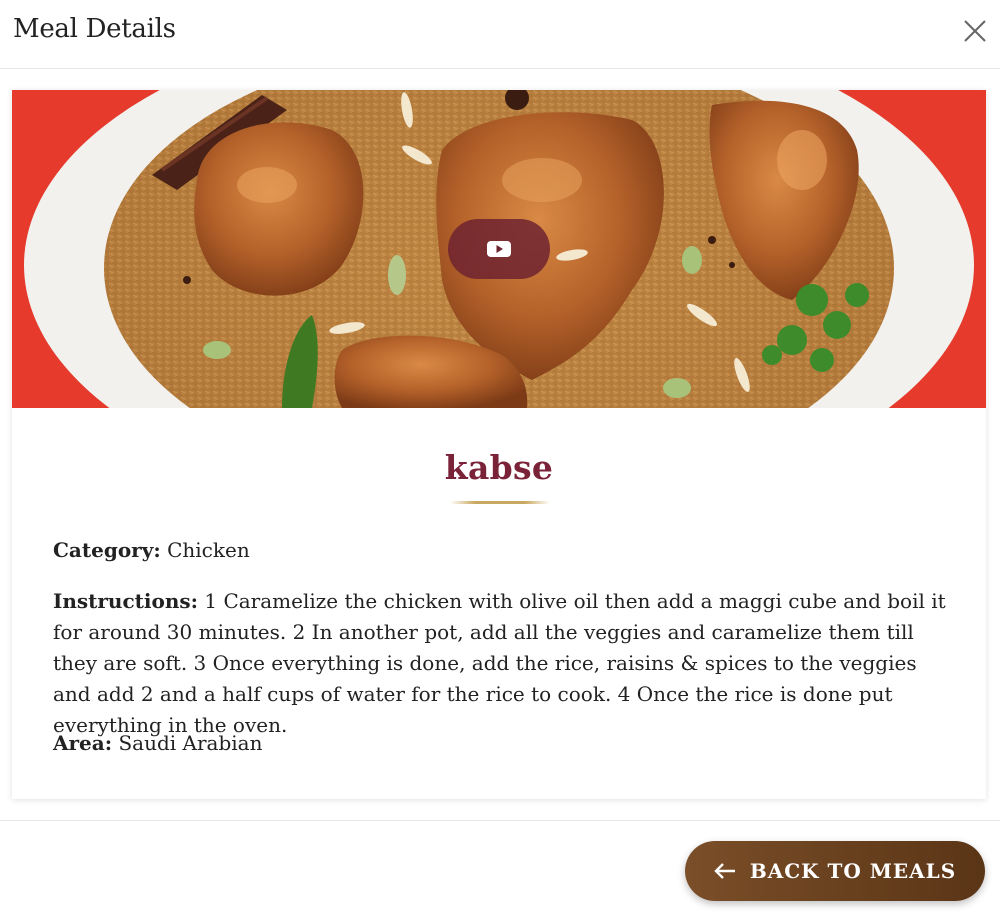  I want to click on title-divider, so click(500, 502).